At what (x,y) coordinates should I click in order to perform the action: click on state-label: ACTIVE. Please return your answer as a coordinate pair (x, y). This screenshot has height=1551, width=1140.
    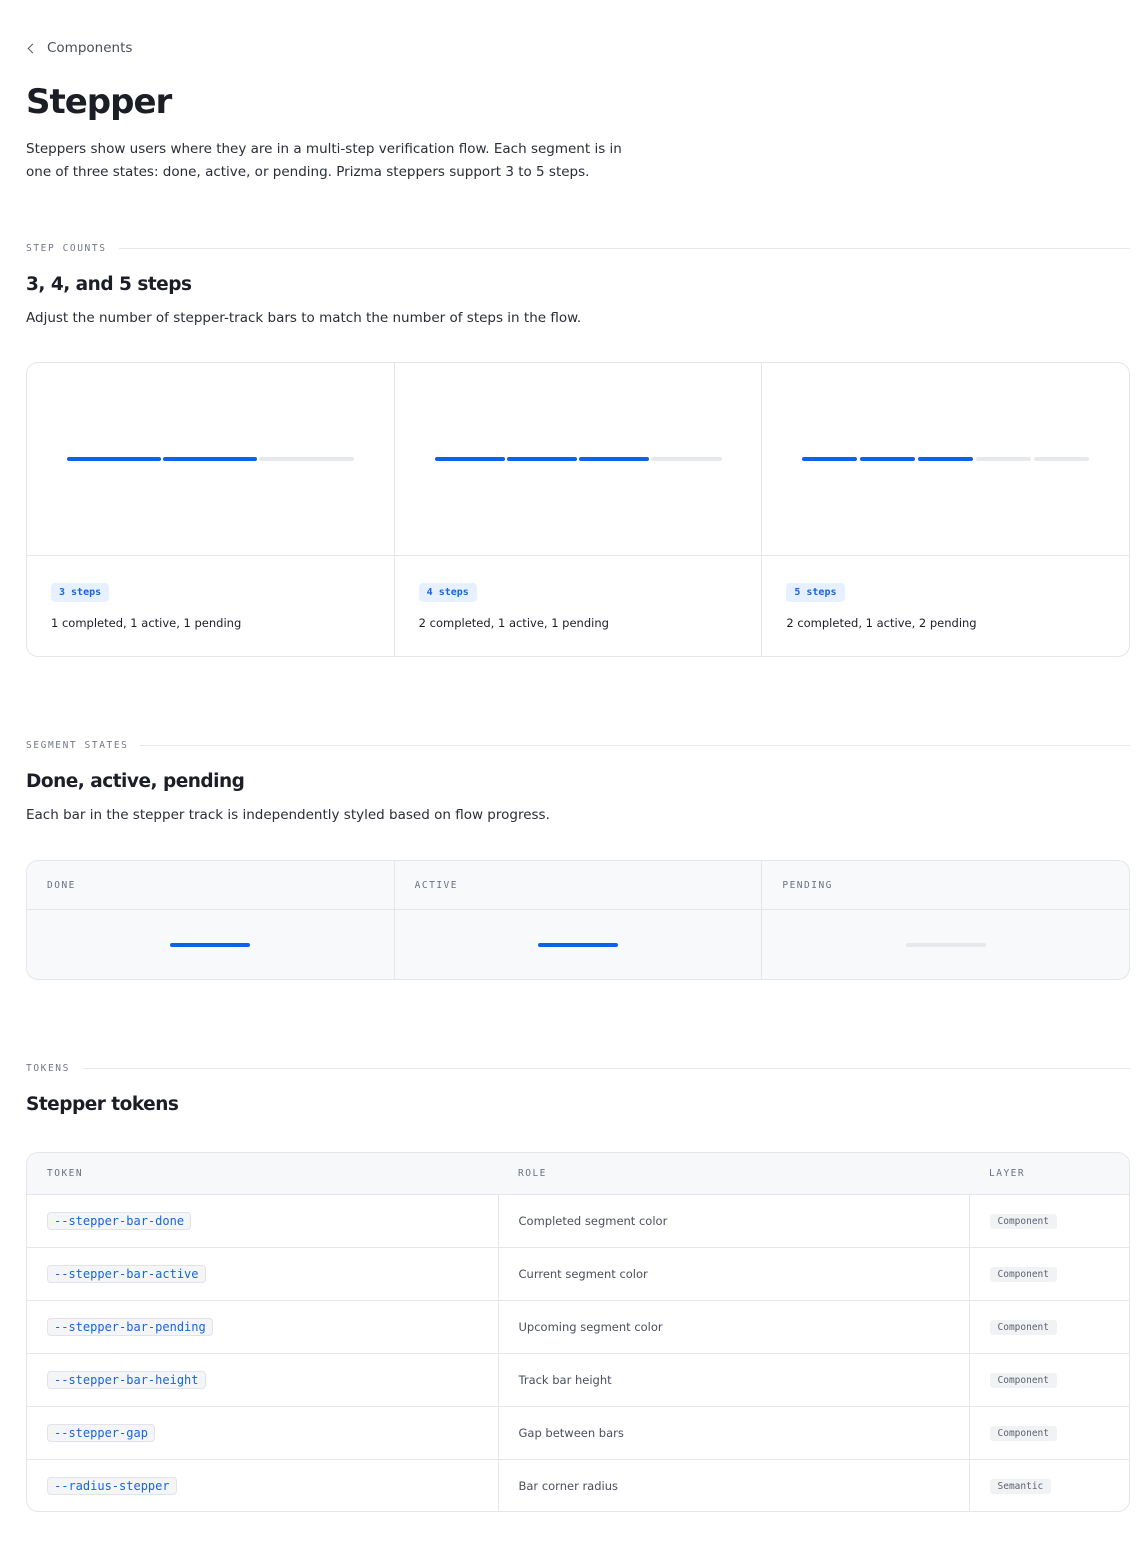
    Looking at the image, I should click on (578, 885).